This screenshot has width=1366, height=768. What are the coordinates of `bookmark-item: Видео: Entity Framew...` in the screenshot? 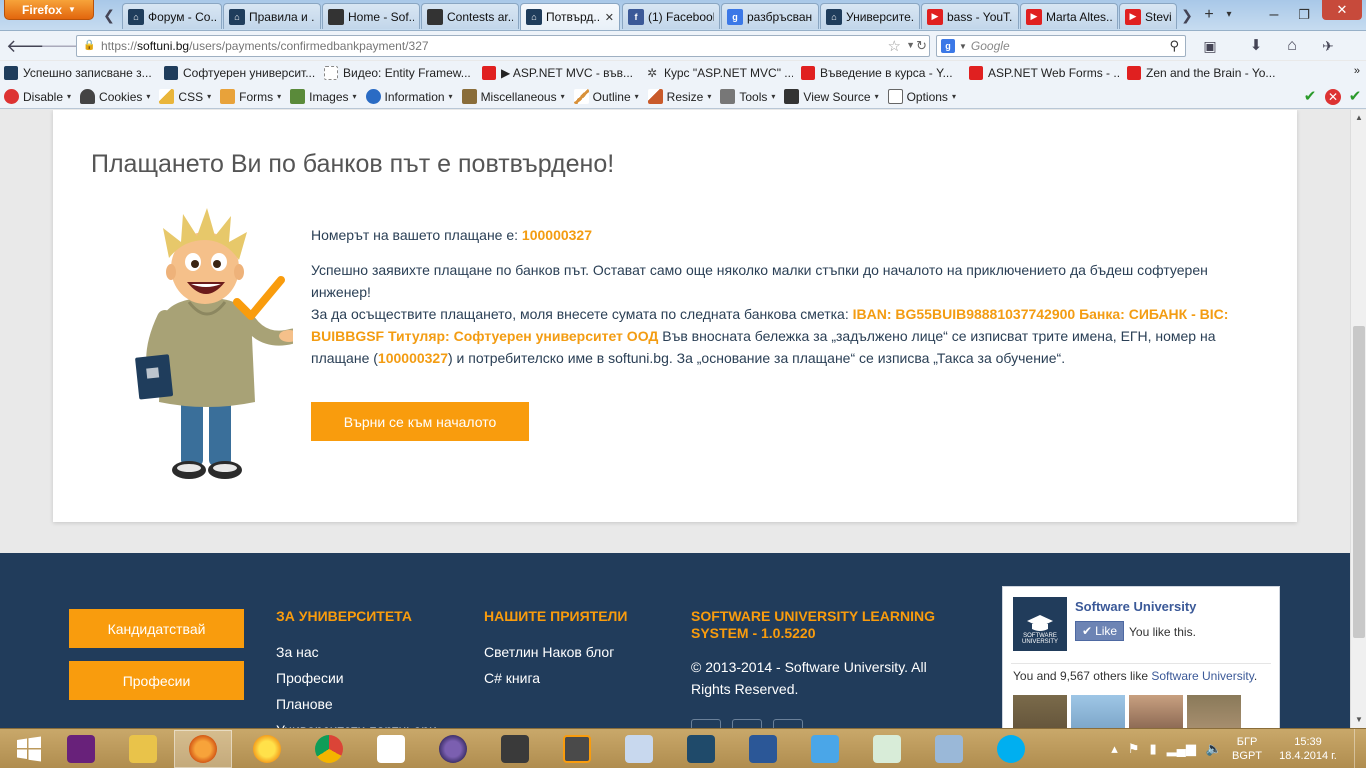 It's located at (399, 73).